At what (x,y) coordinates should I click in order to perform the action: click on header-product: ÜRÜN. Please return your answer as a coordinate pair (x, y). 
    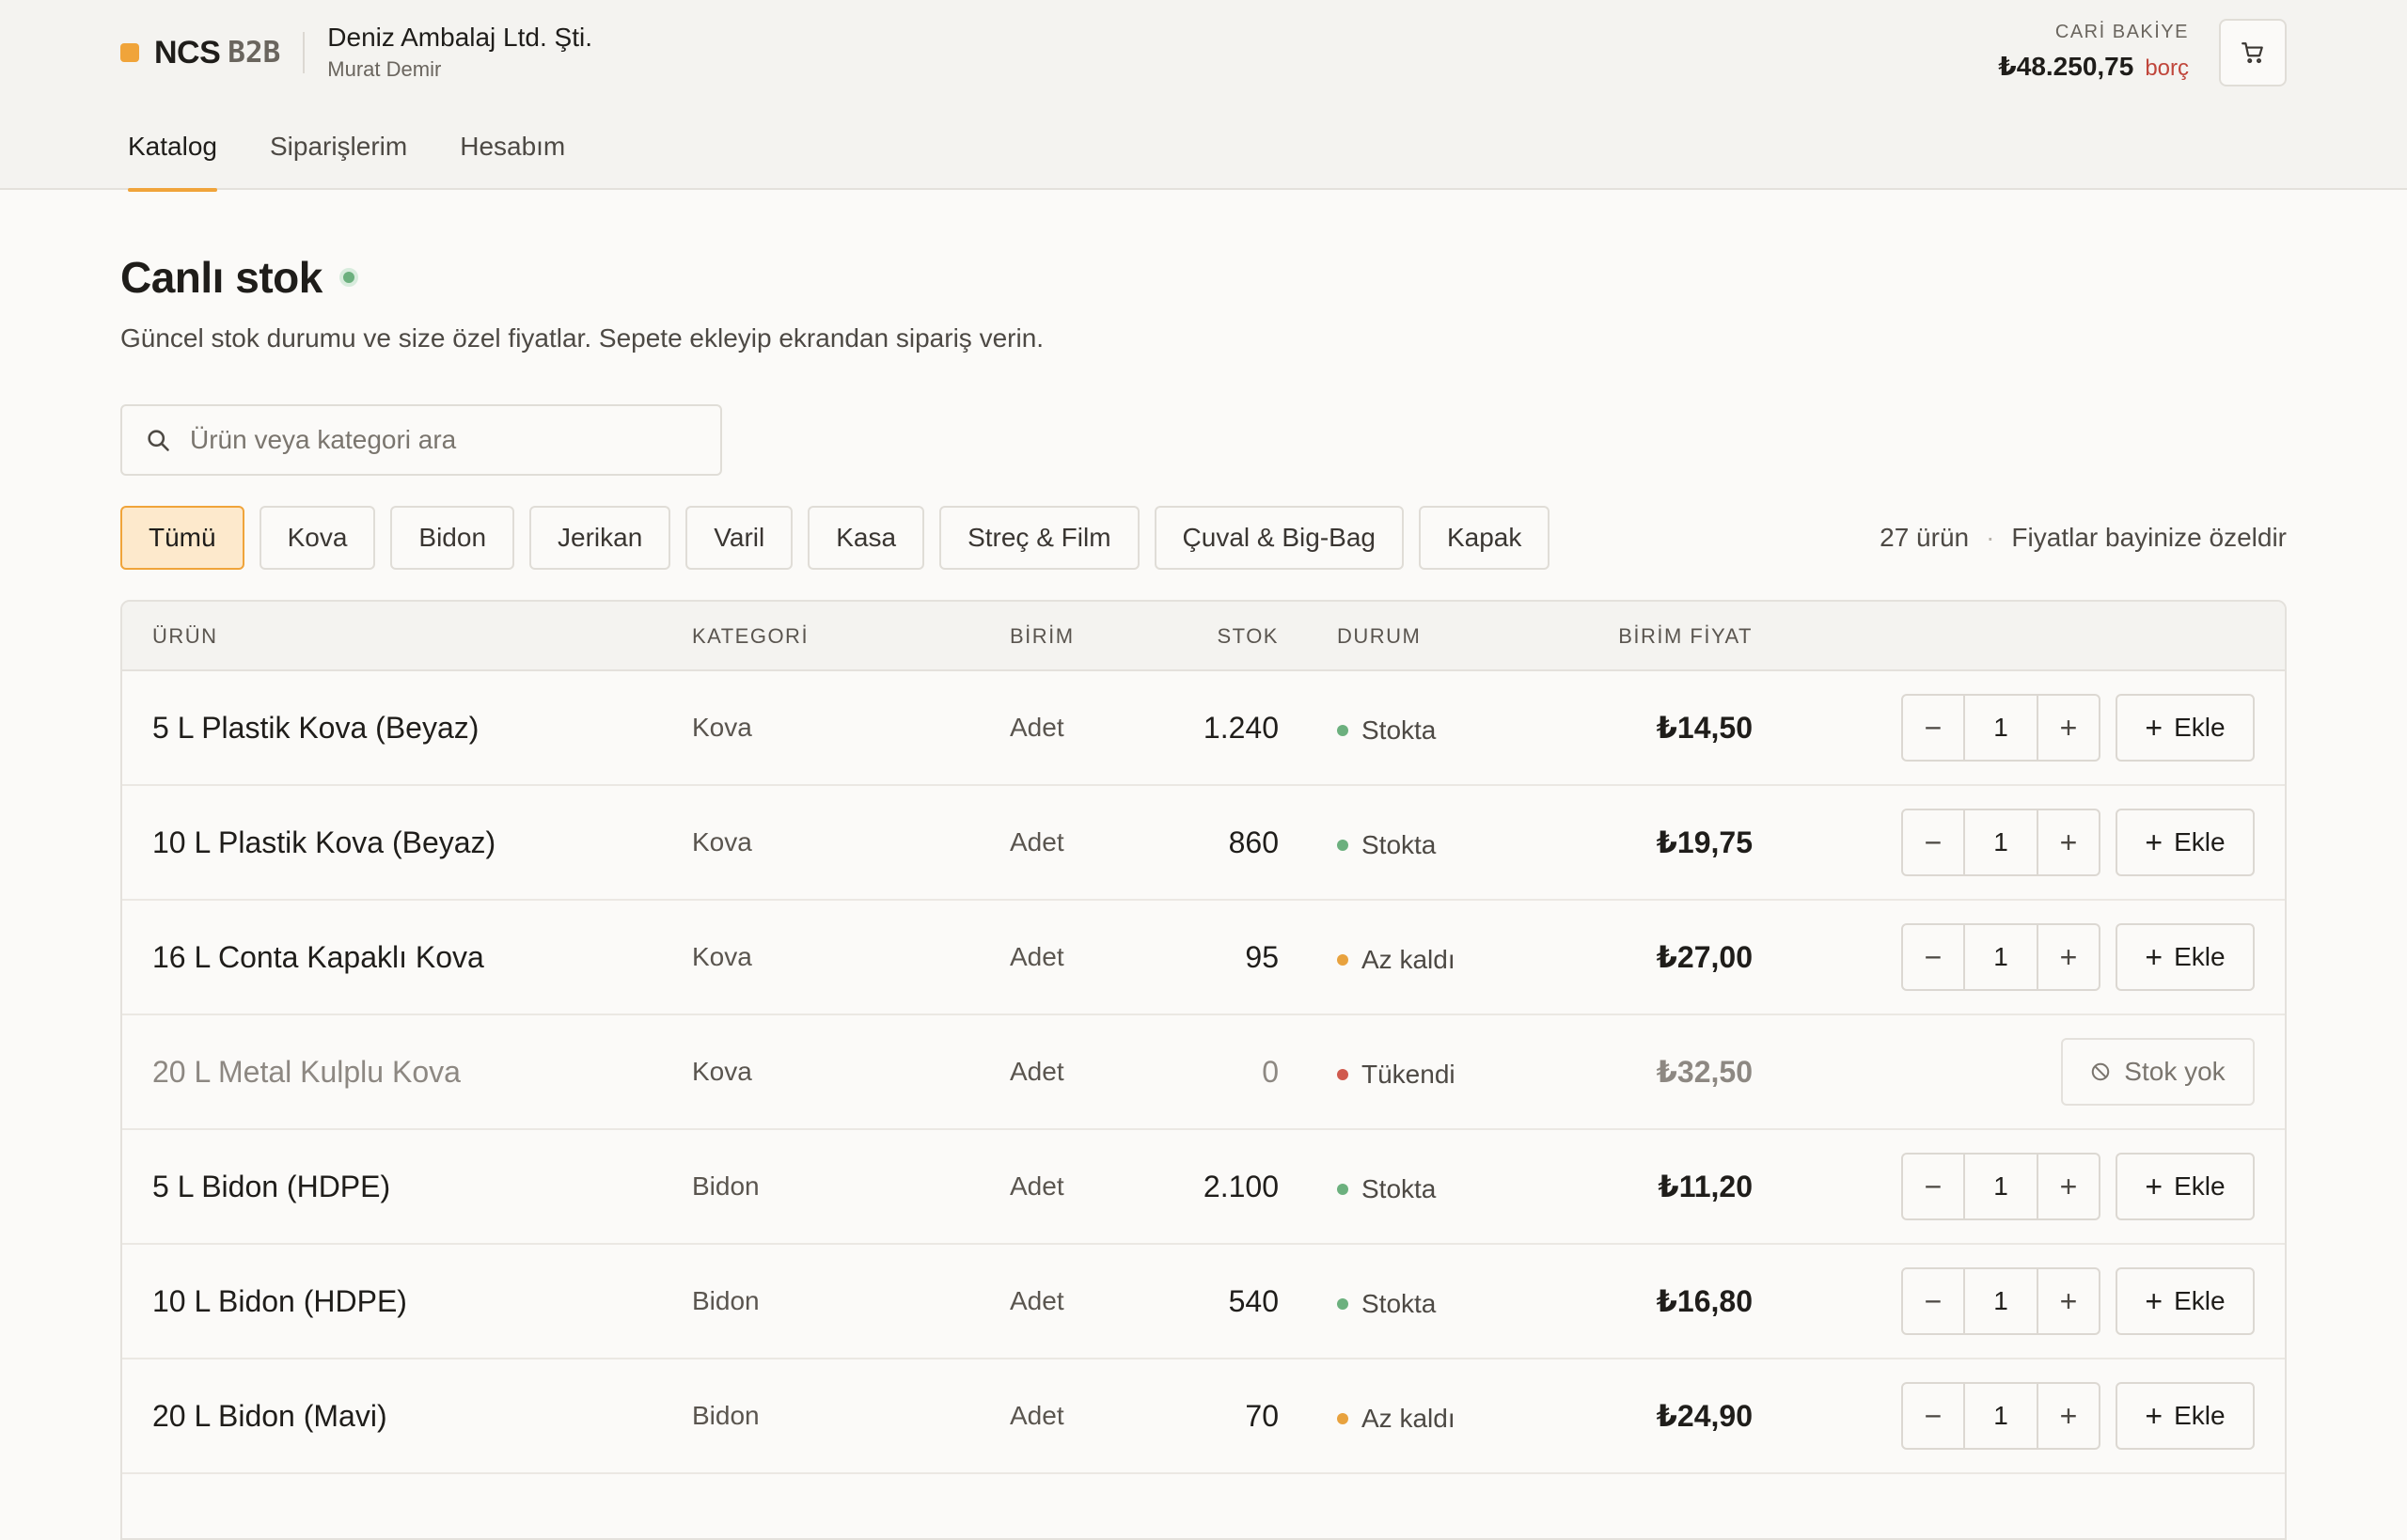
    Looking at the image, I should click on (185, 636).